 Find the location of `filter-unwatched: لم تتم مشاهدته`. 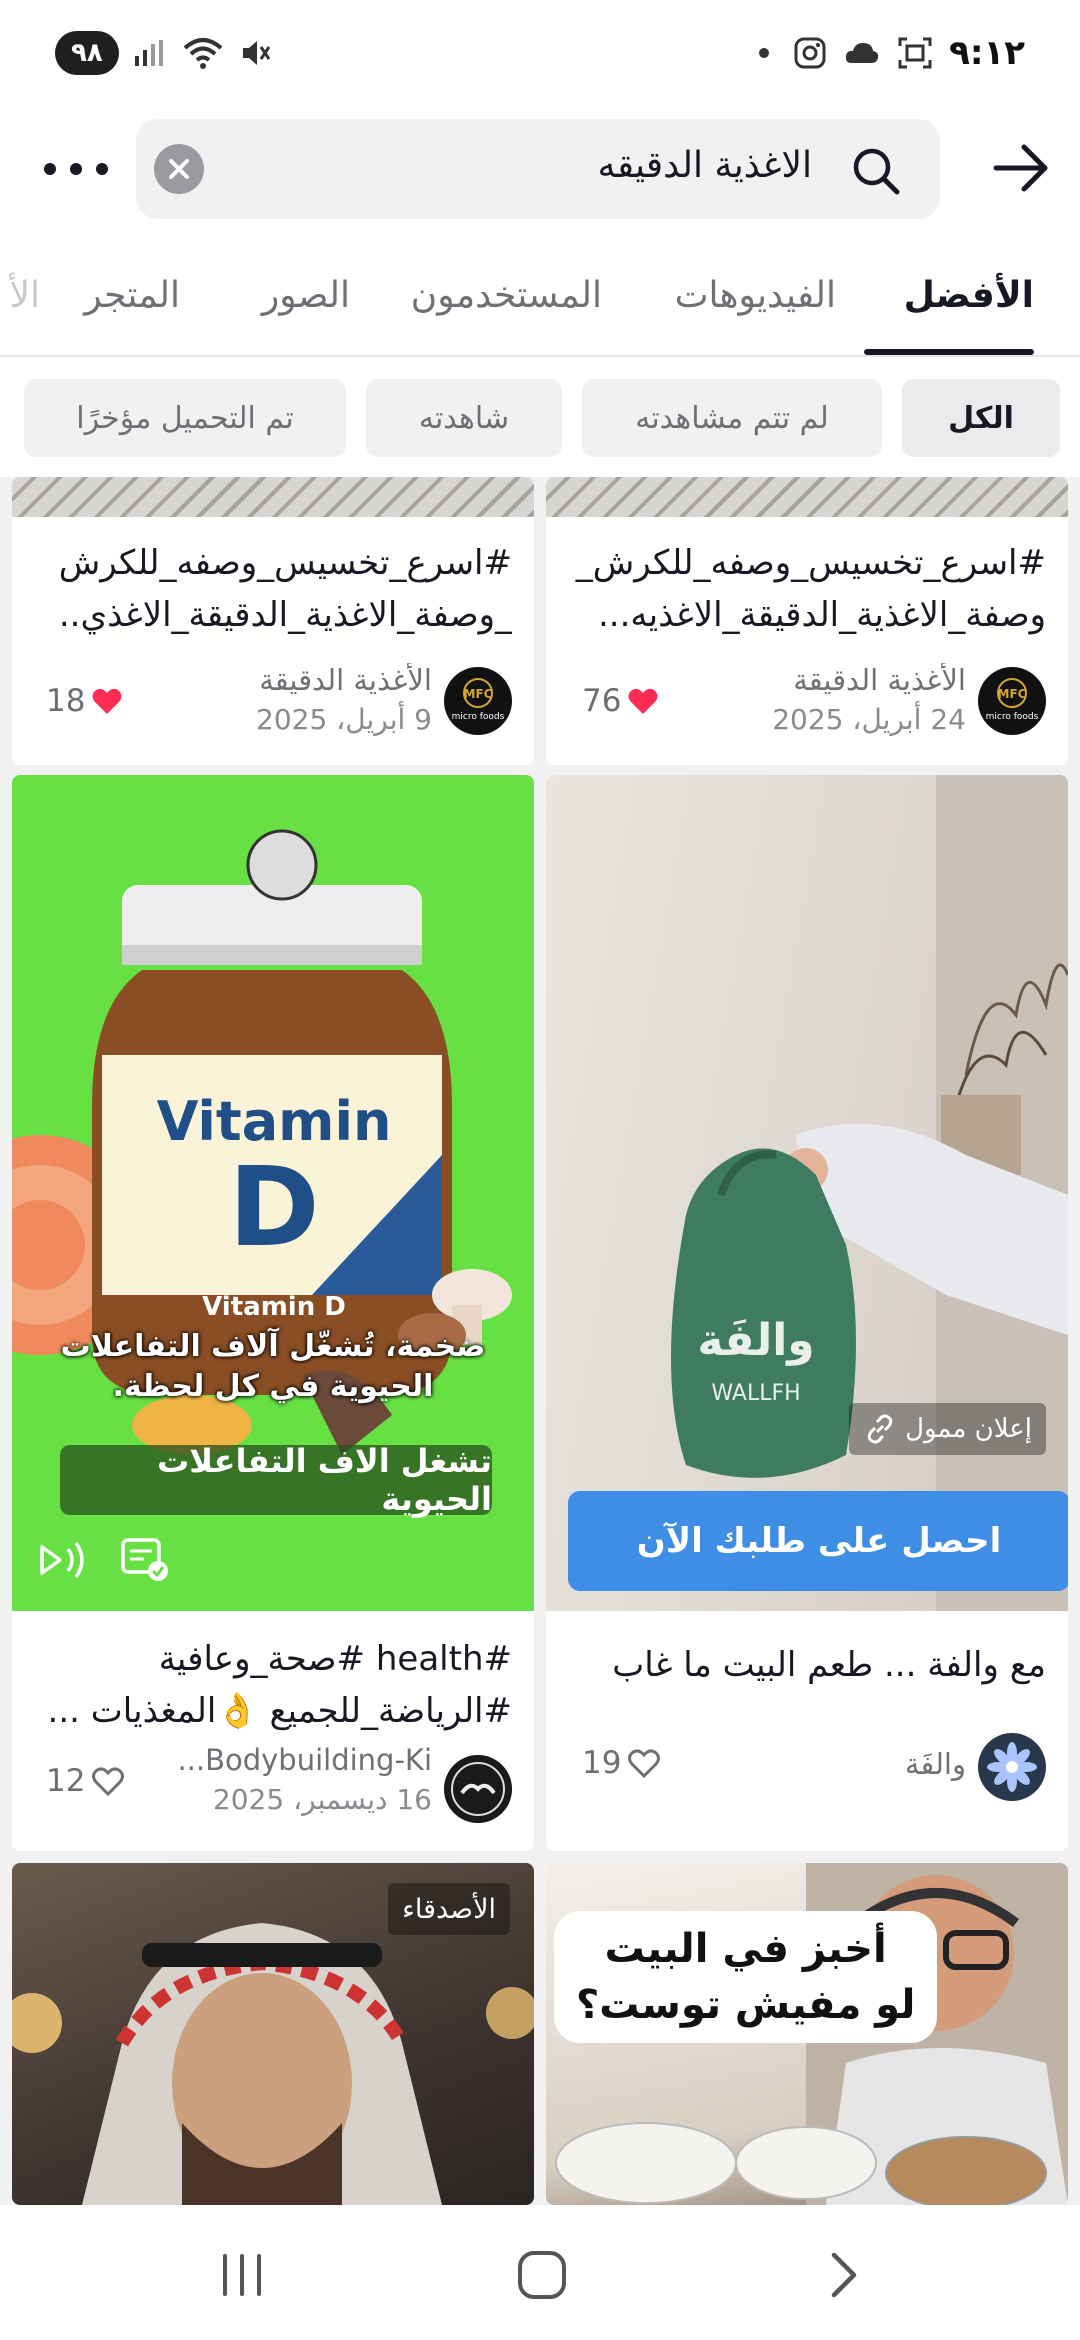

filter-unwatched: لم تتم مشاهدته is located at coordinates (732, 418).